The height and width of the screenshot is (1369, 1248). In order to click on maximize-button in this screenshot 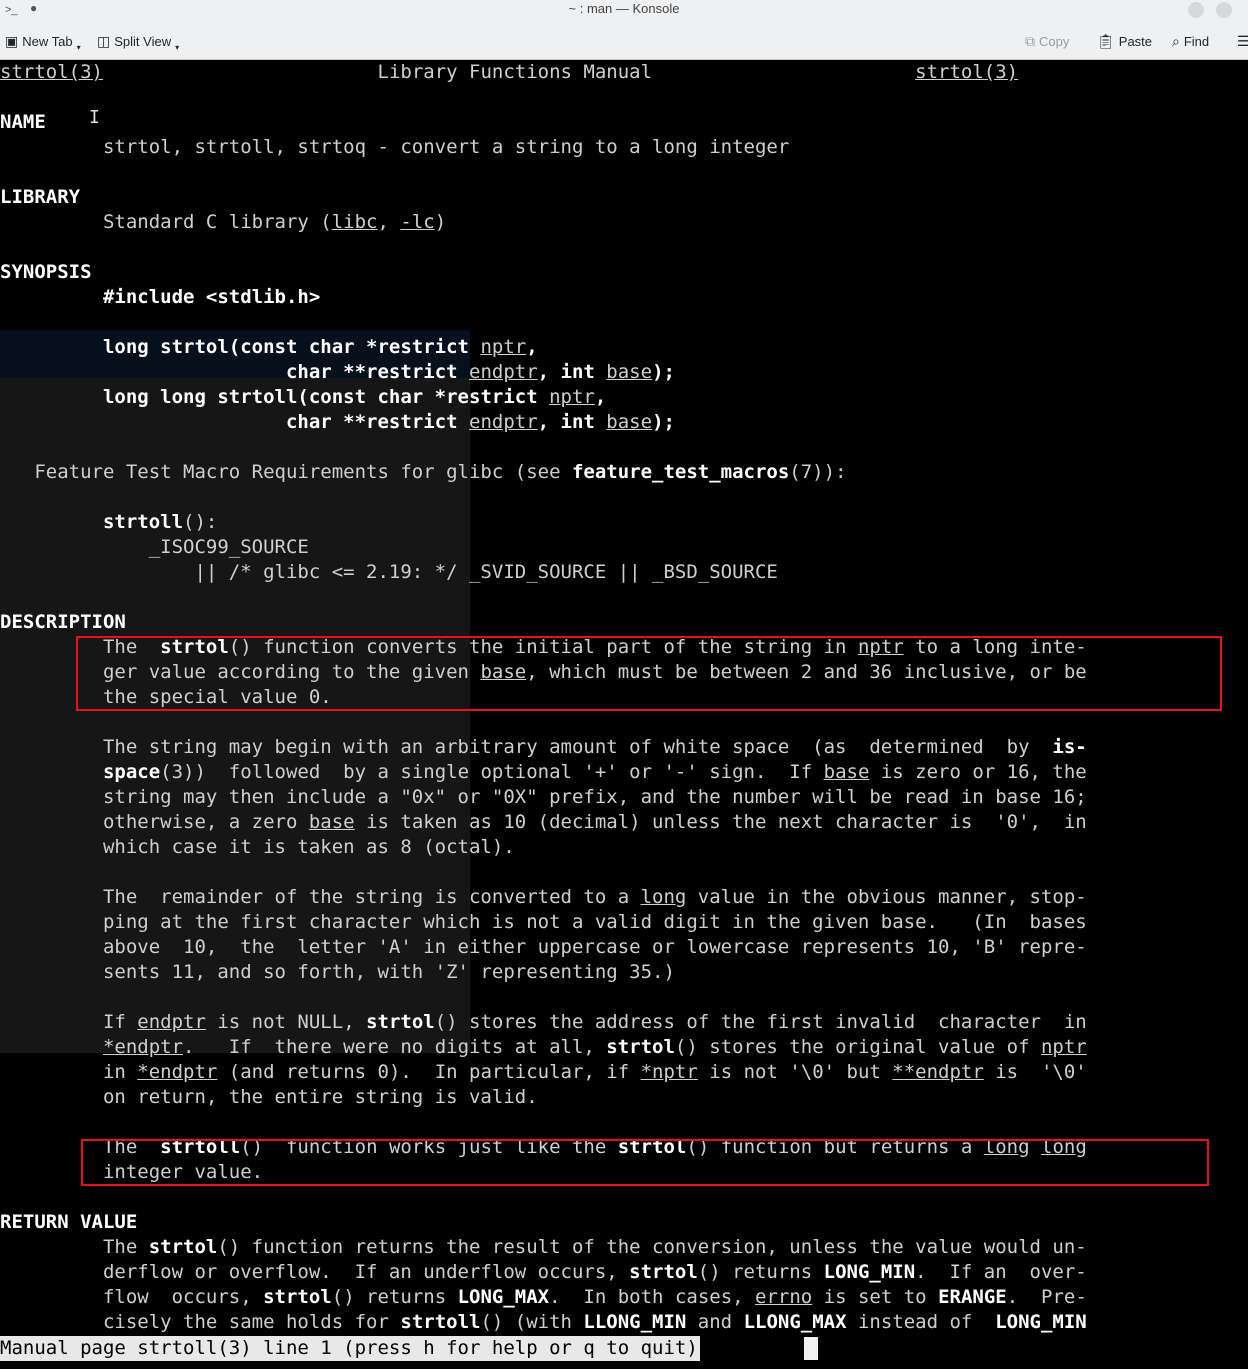, I will do `click(1224, 10)`.